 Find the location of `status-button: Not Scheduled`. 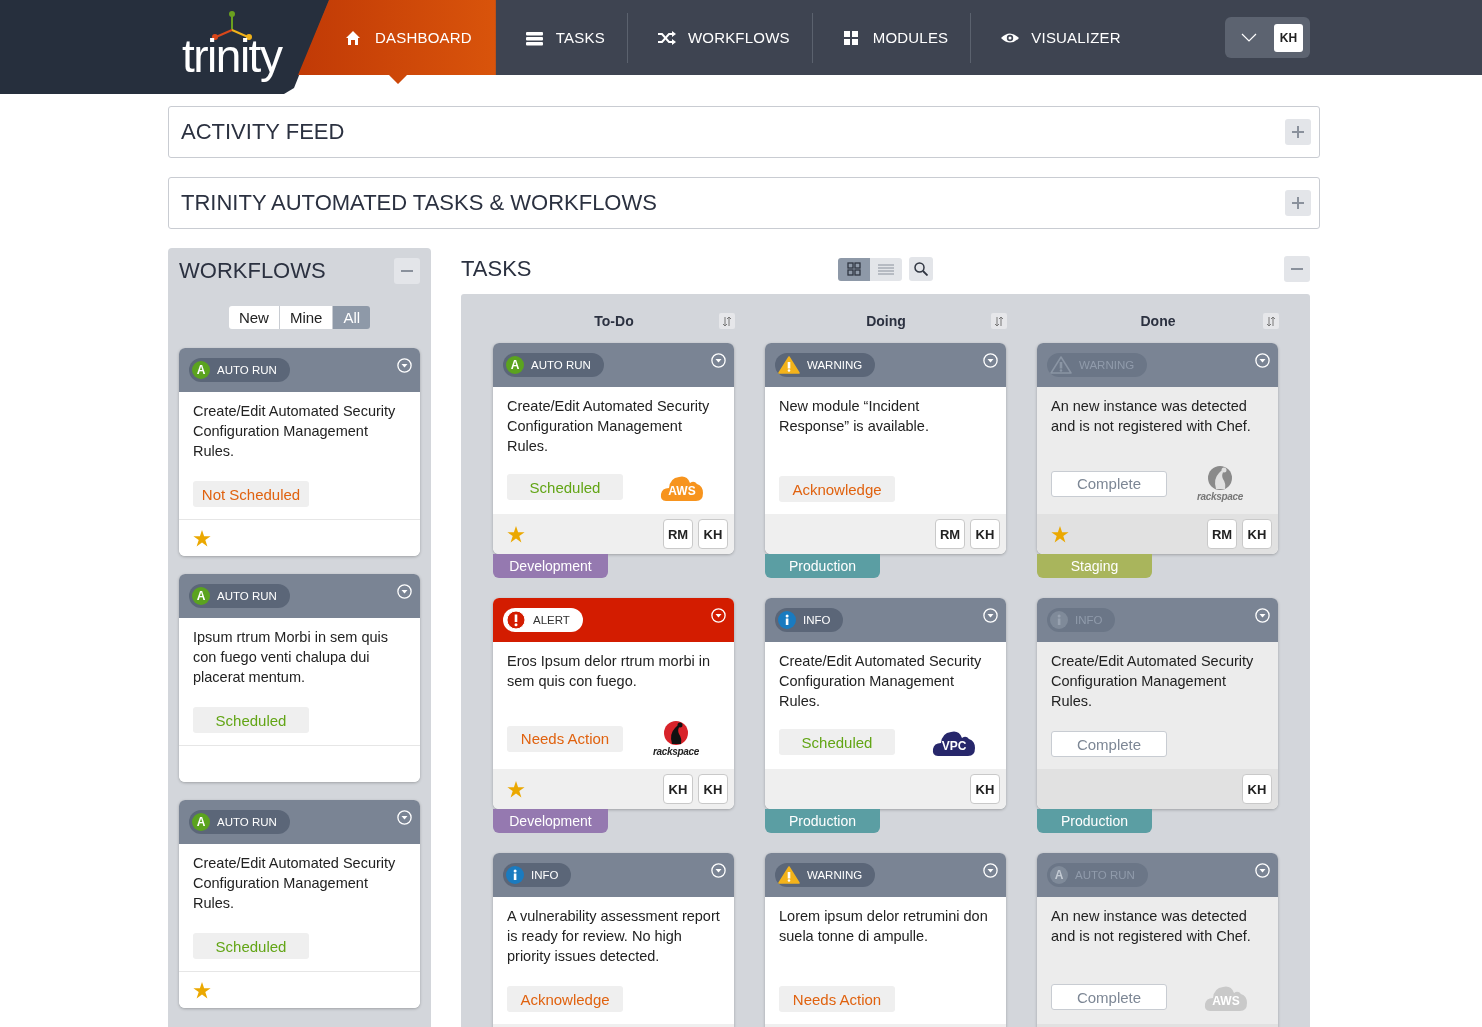

status-button: Not Scheduled is located at coordinates (251, 494).